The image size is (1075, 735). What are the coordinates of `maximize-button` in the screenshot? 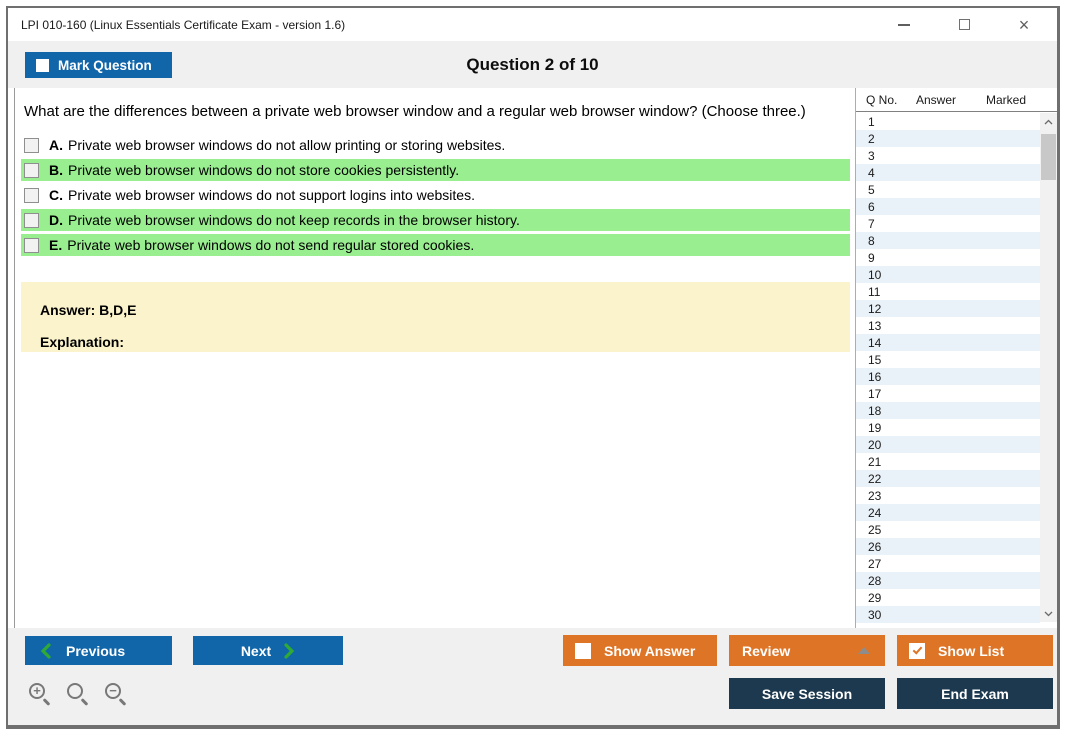 It's located at (964, 25).